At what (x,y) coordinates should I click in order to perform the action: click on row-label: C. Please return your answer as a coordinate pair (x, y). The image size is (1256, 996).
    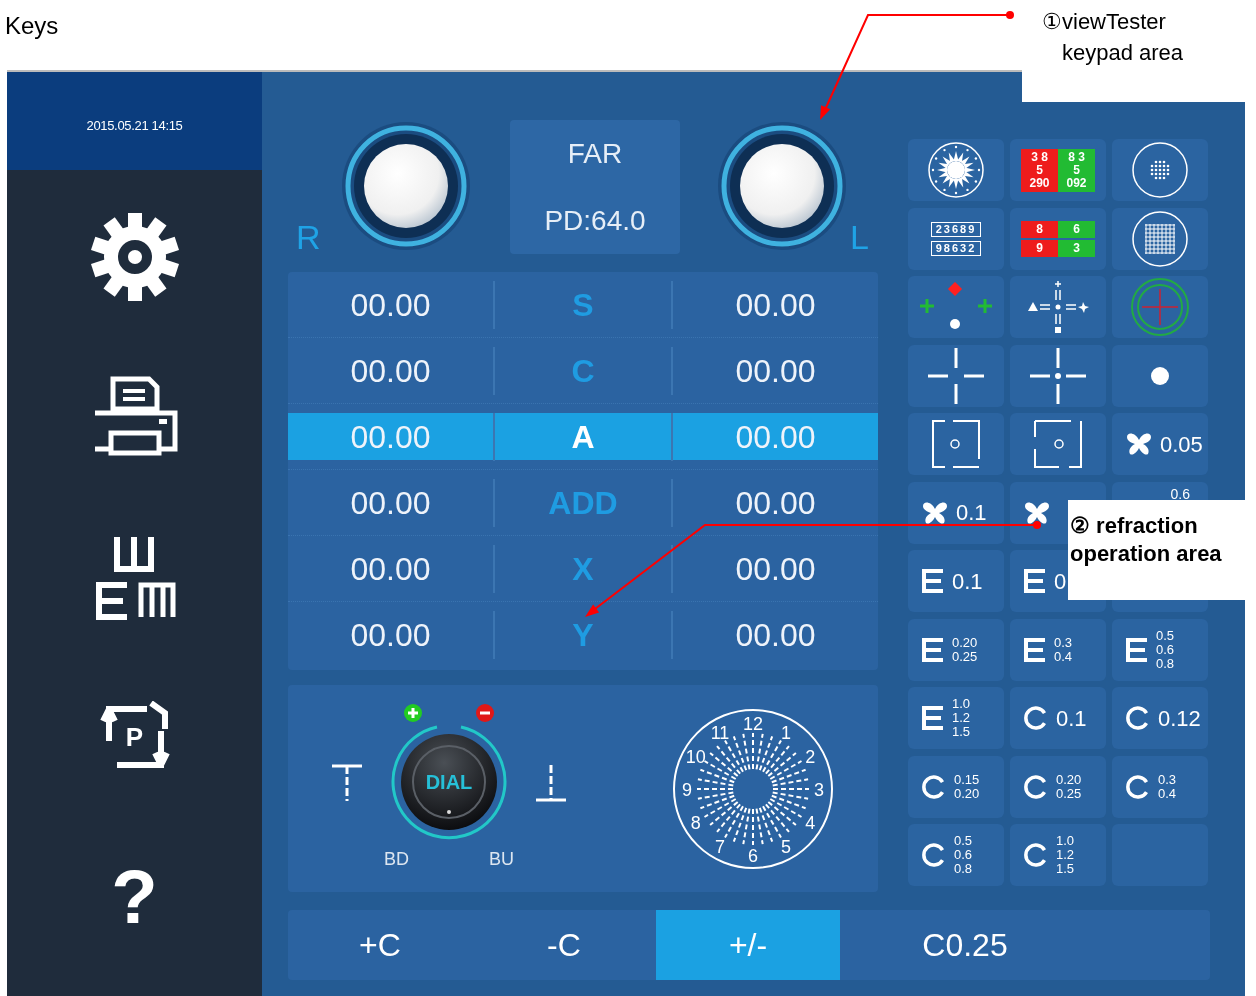
    Looking at the image, I should click on (584, 370).